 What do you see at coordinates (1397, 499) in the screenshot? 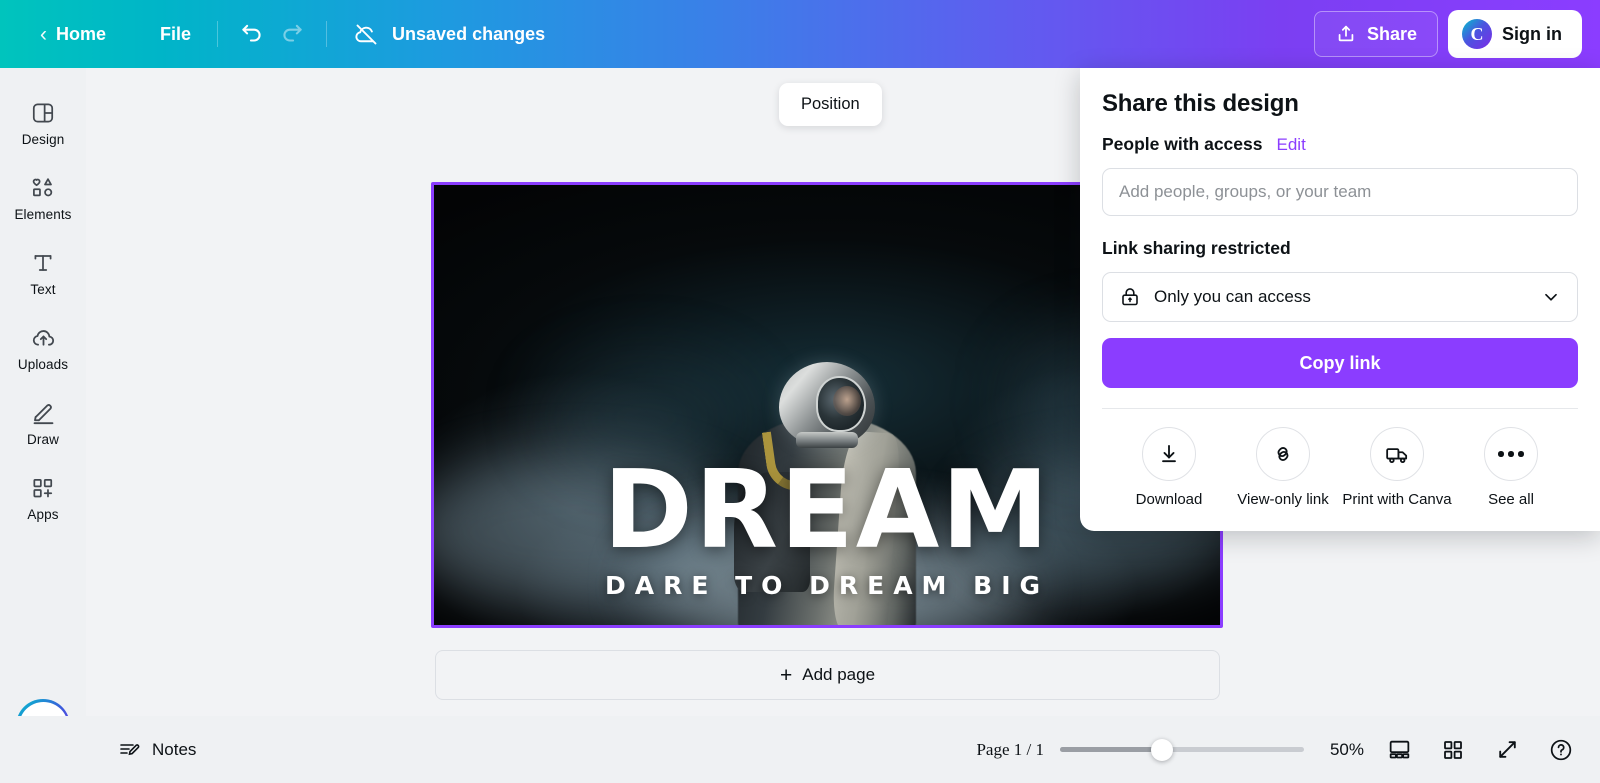
I see `print-with-canva-label: Print with Canva` at bounding box center [1397, 499].